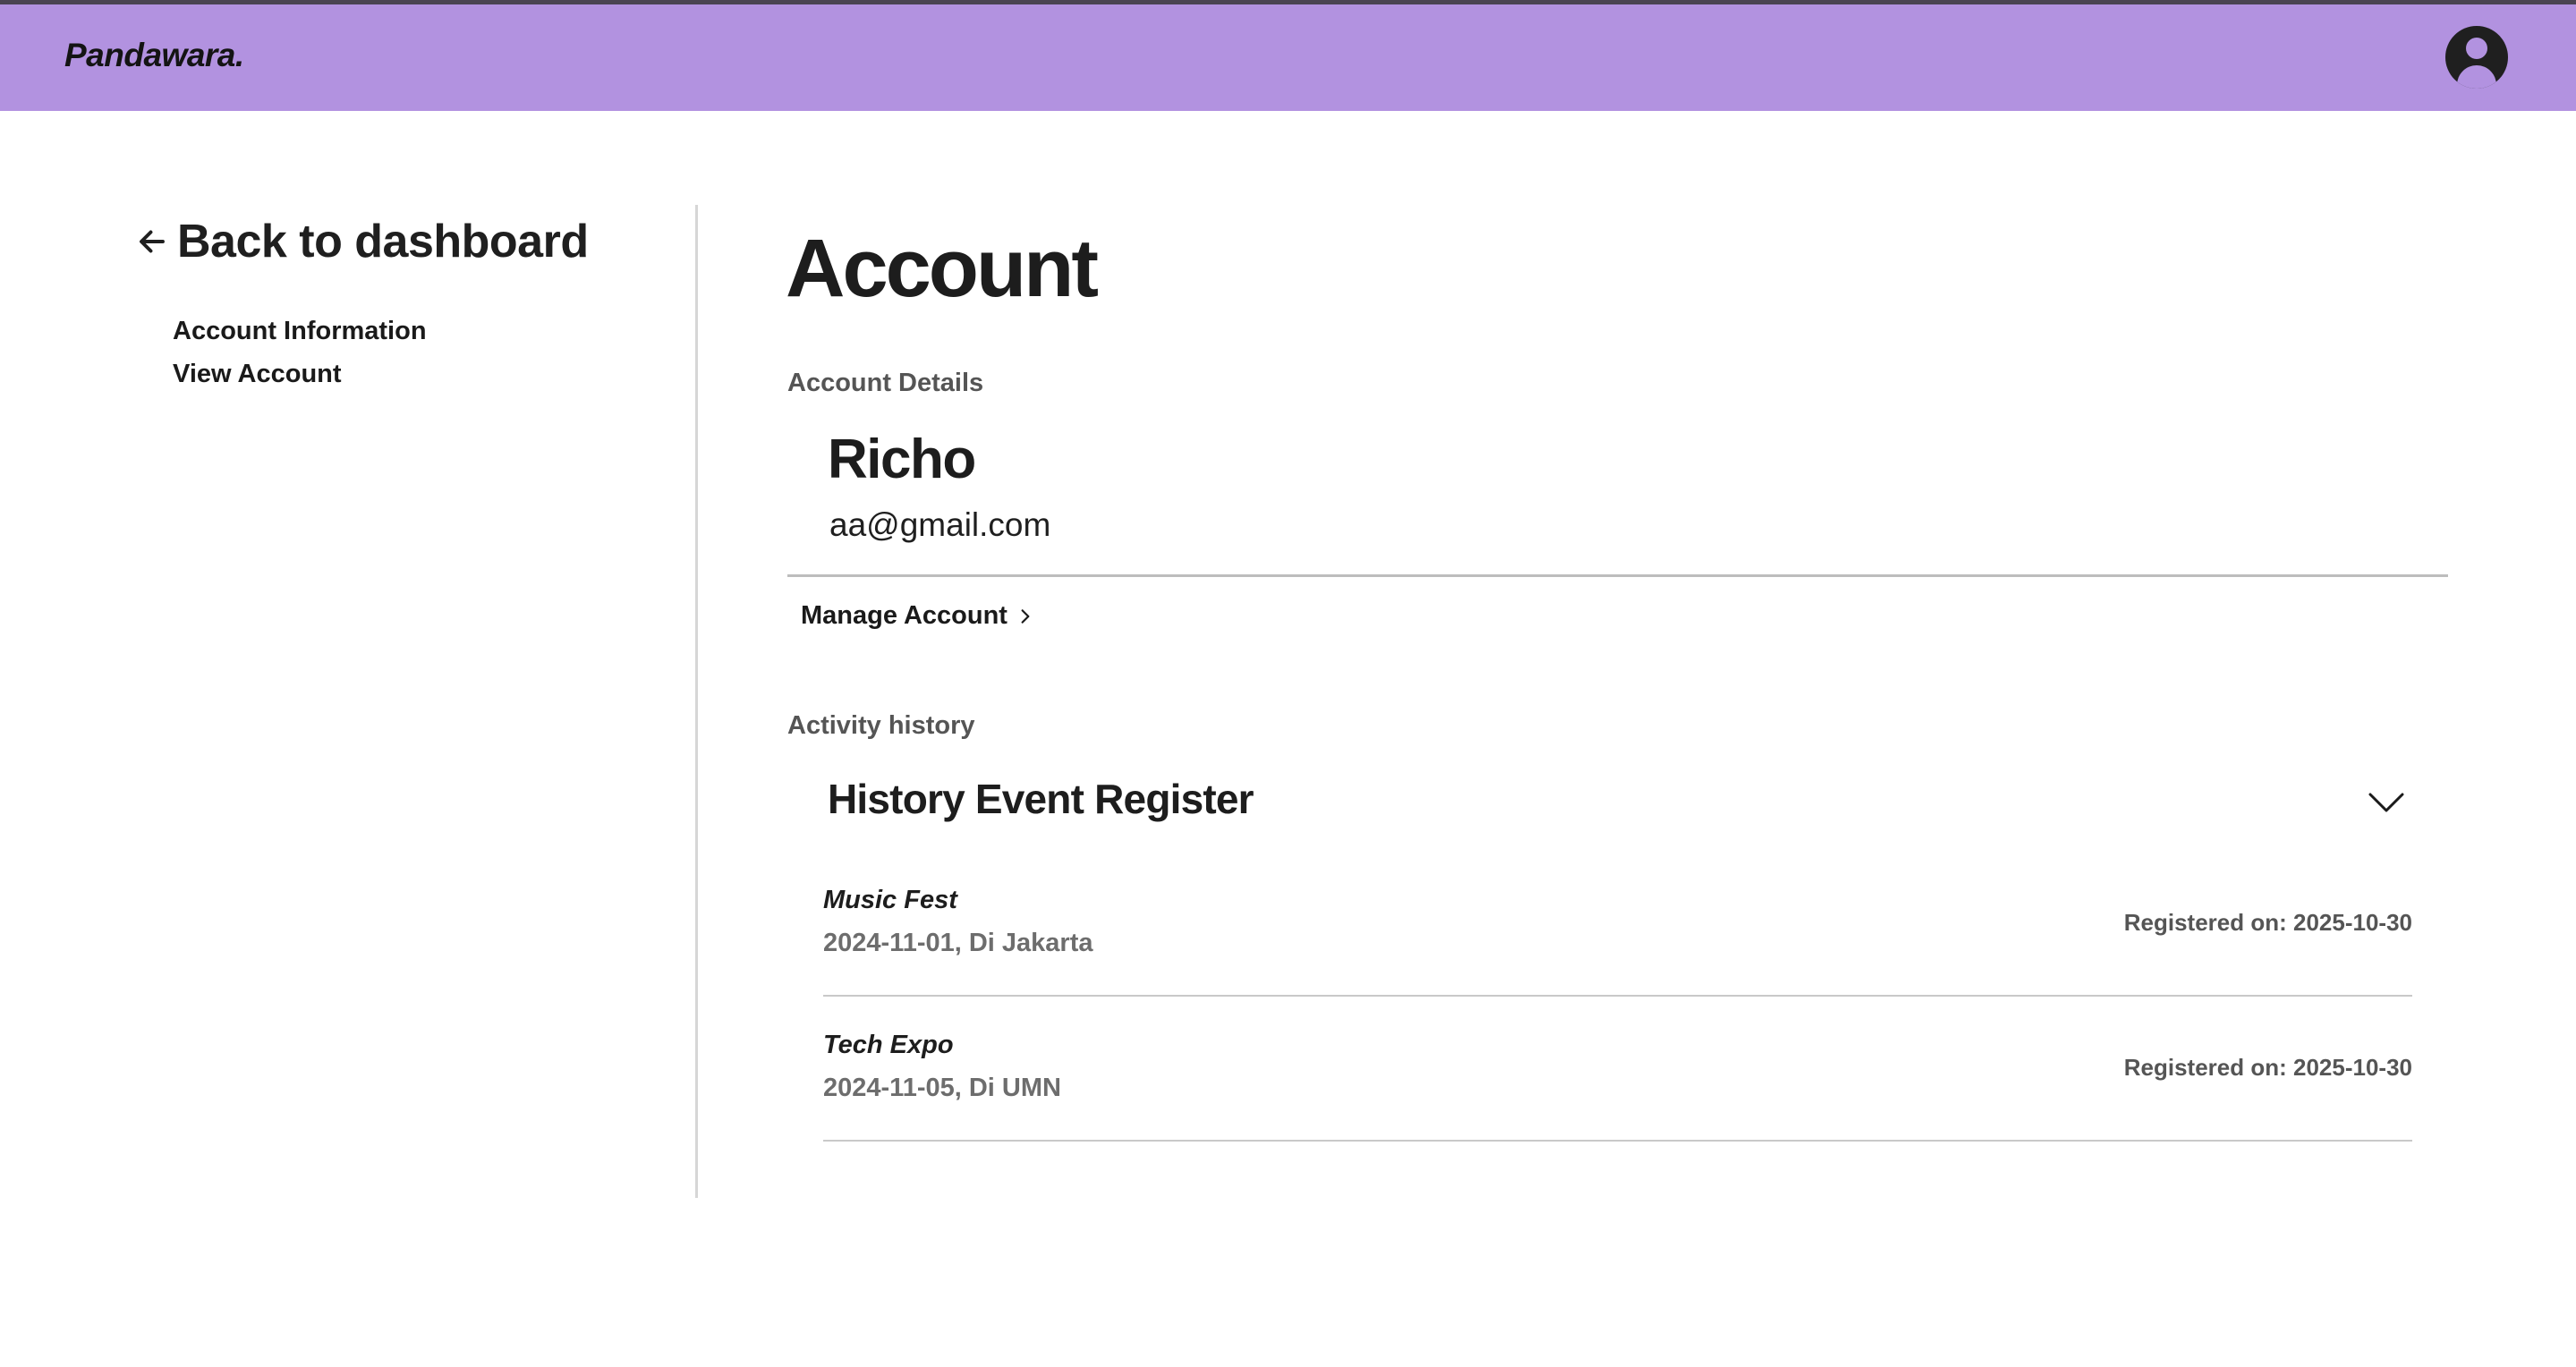 The height and width of the screenshot is (1367, 2576). What do you see at coordinates (1619, 803) in the screenshot?
I see `history-event-register-toggle: History Event Register` at bounding box center [1619, 803].